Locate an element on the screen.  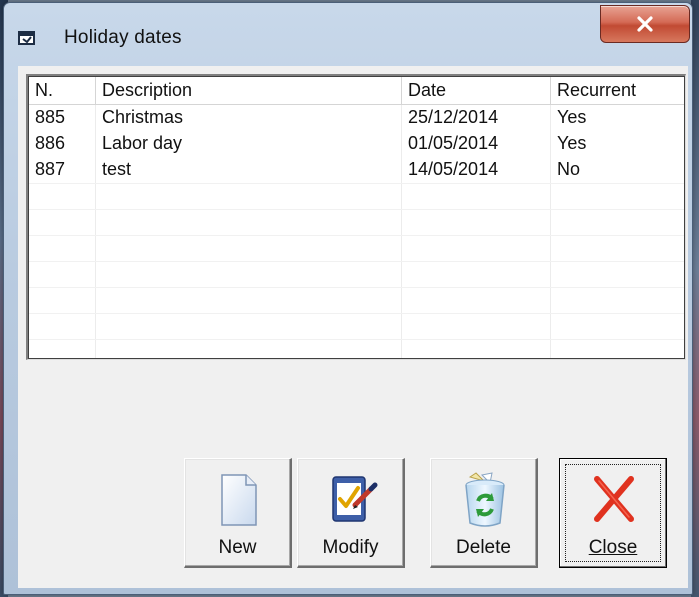
cell-recurrent: No is located at coordinates (569, 169).